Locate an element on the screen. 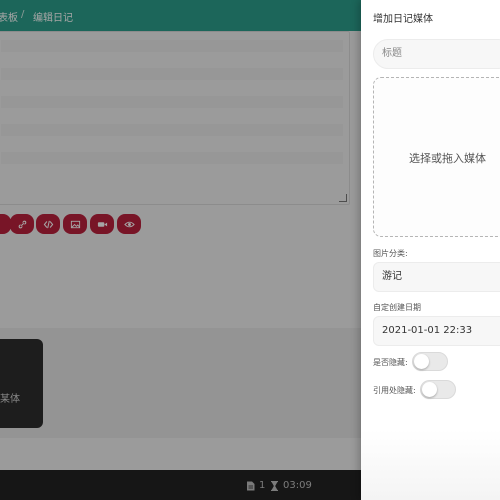 This screenshot has height=500, width=500. drawer-footer is located at coordinates (430, 465).